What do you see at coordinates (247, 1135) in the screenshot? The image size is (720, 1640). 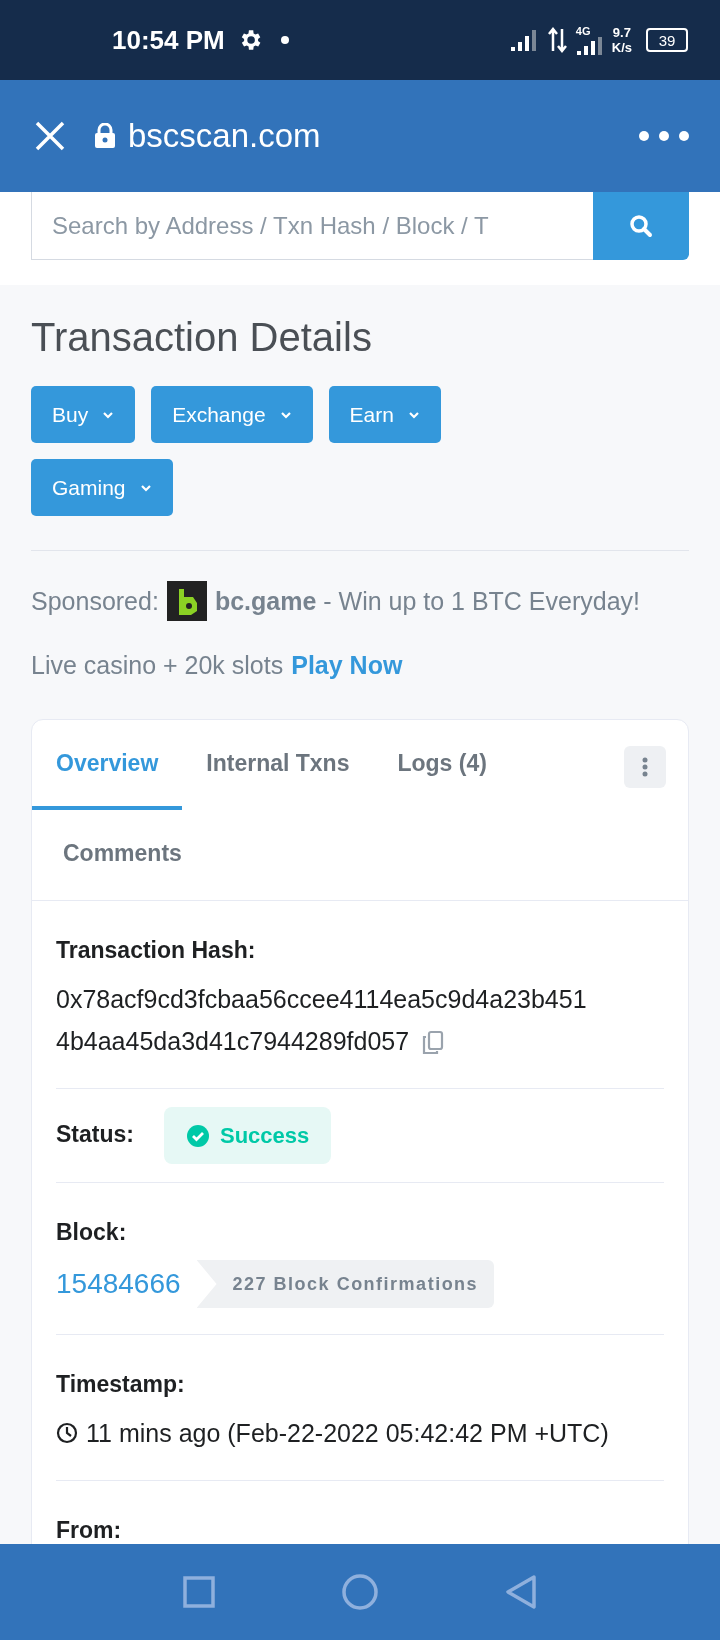 I see `status-badge: Success` at bounding box center [247, 1135].